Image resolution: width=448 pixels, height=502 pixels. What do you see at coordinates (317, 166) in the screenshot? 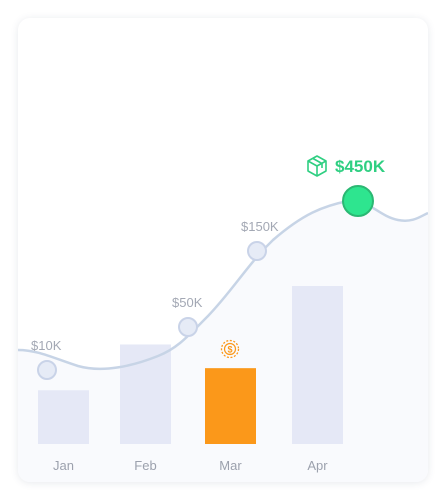
I see `cube-icon` at bounding box center [317, 166].